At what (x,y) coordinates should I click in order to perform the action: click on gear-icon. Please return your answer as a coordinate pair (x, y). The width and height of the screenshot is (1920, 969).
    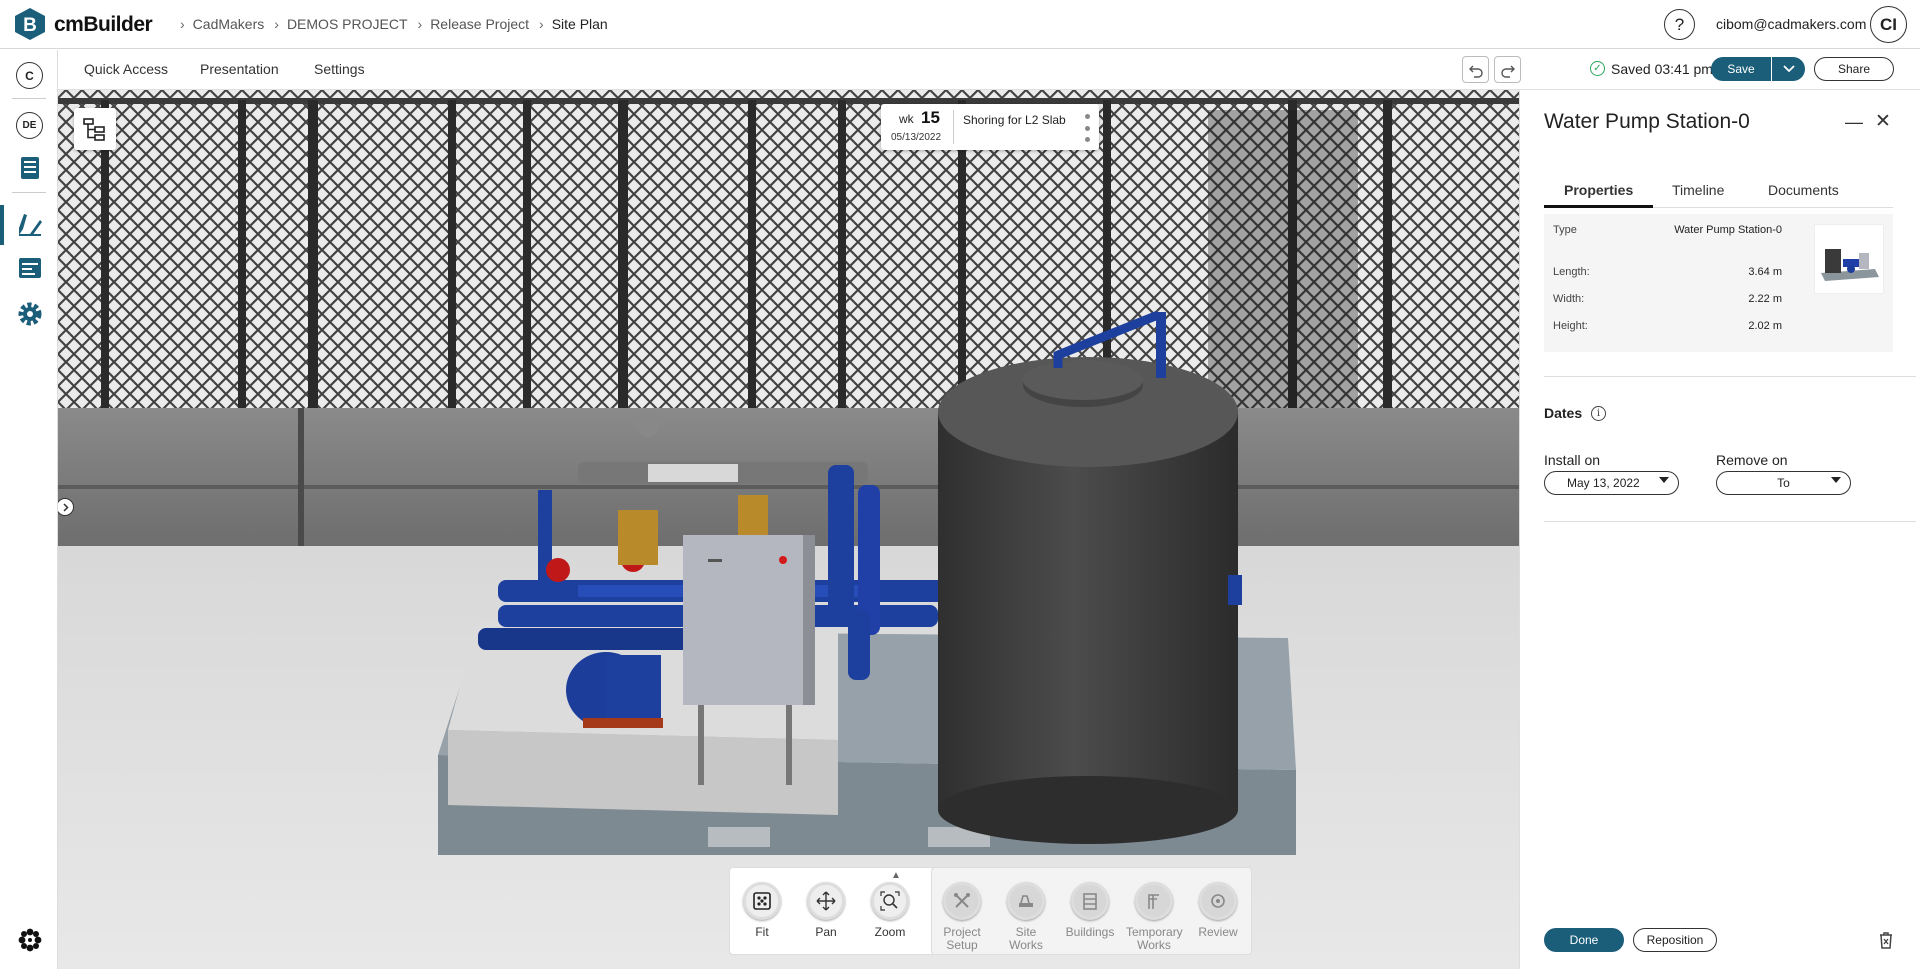
    Looking at the image, I should click on (30, 314).